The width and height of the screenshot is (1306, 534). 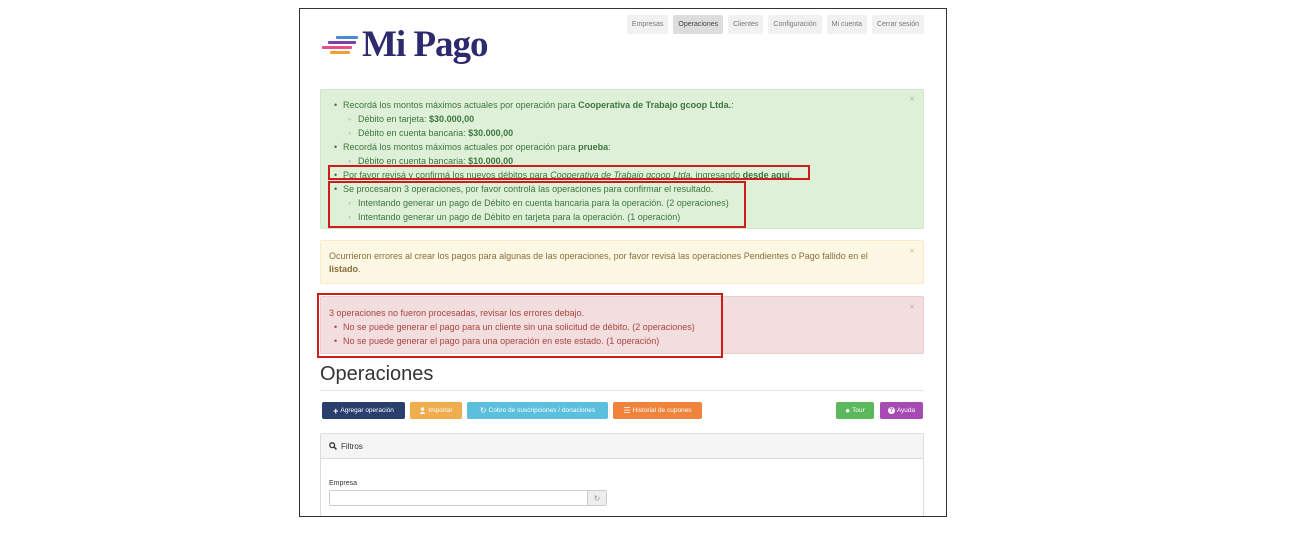 What do you see at coordinates (377, 374) in the screenshot?
I see `page-title: Operaciones` at bounding box center [377, 374].